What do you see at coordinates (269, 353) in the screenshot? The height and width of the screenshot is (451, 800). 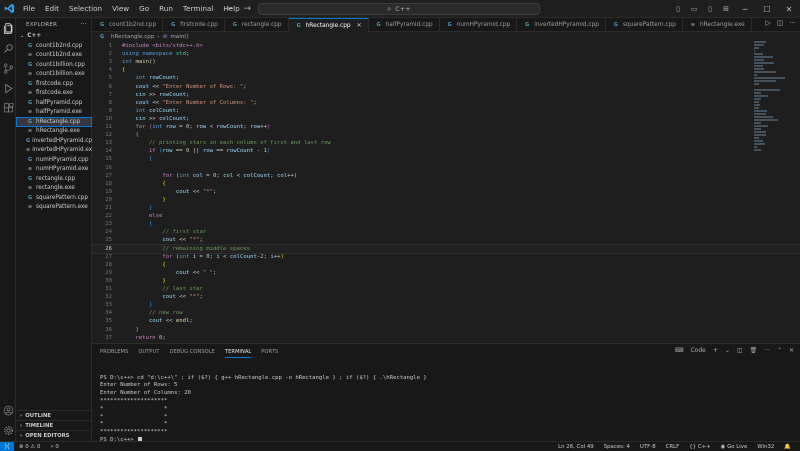 I see `panel-tab-ports: PORTS` at bounding box center [269, 353].